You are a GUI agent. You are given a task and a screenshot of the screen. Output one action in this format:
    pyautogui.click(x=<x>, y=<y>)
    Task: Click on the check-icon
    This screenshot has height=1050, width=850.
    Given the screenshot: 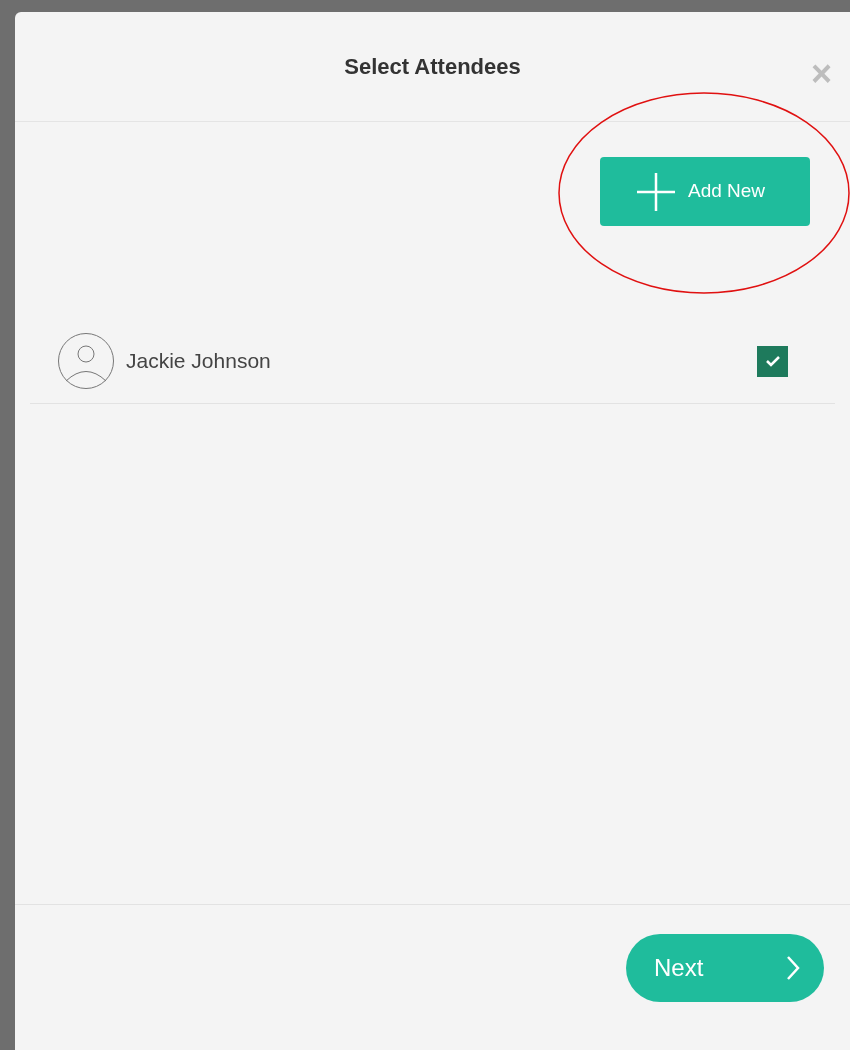 What is the action you would take?
    pyautogui.click(x=772, y=361)
    